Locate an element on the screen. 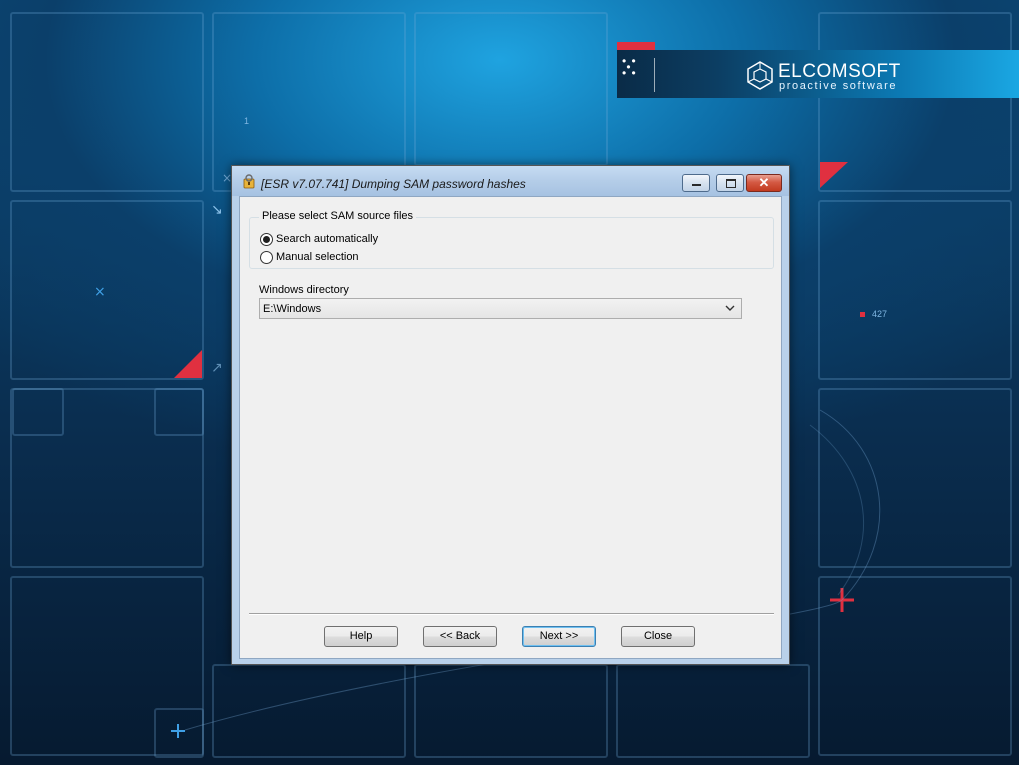 The height and width of the screenshot is (765, 1019). brand-tagline: proactive software is located at coordinates (838, 86).